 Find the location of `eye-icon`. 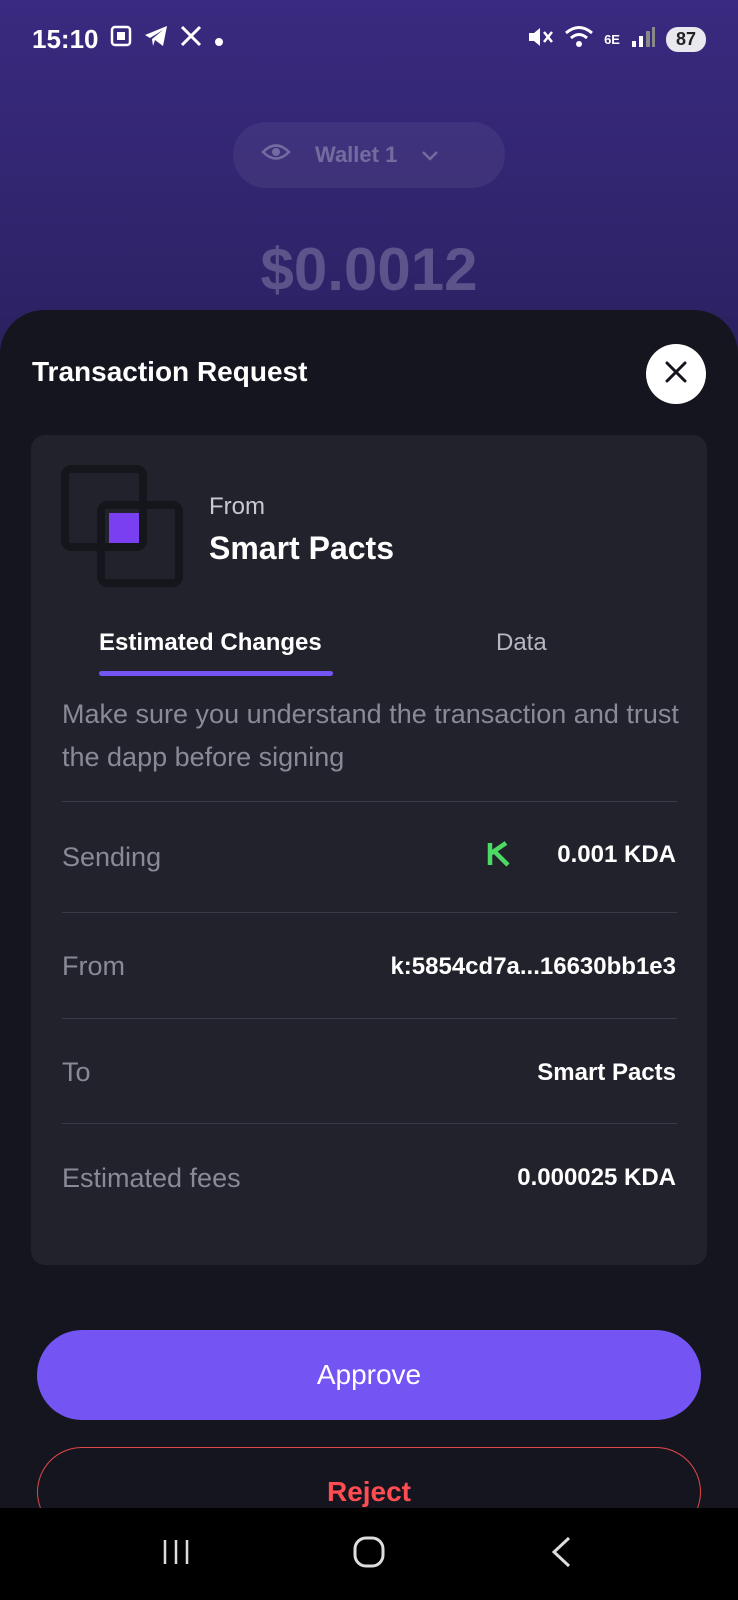

eye-icon is located at coordinates (276, 155).